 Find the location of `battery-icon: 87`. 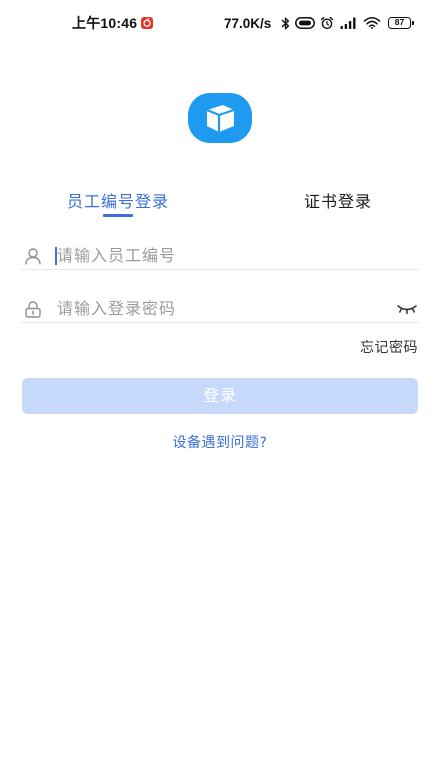

battery-icon: 87 is located at coordinates (401, 23).